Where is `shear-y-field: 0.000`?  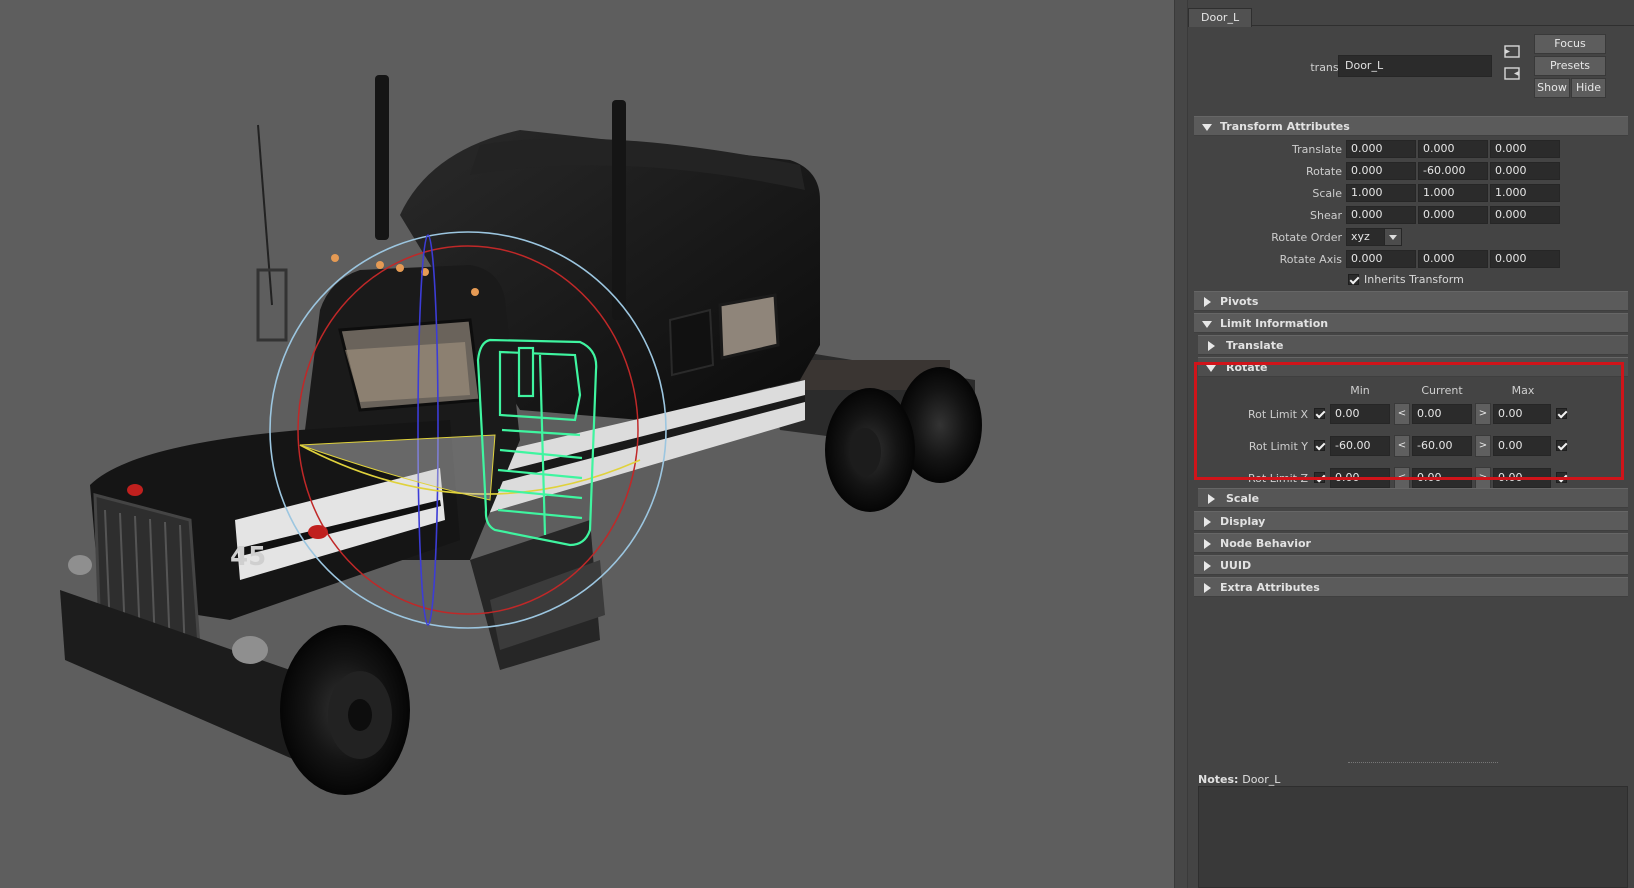
shear-y-field: 0.000 is located at coordinates (1453, 215).